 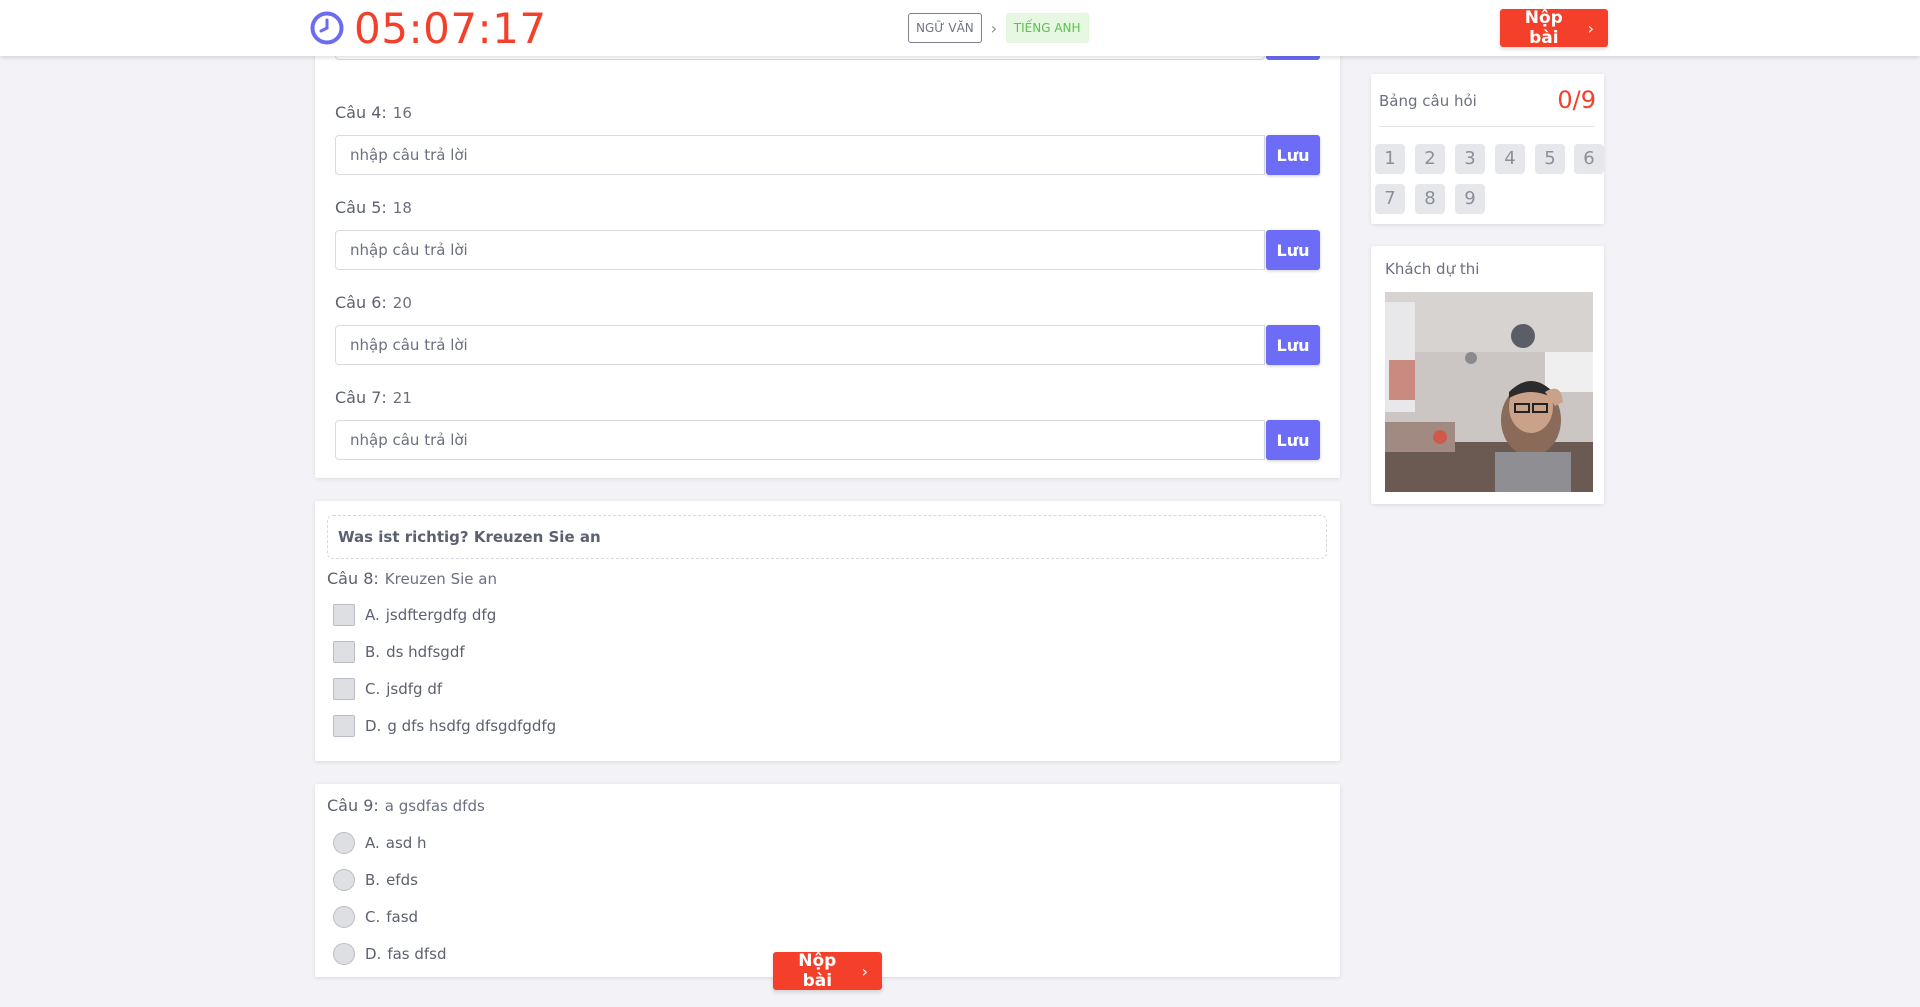 I want to click on question-label: Câu 4: 16, so click(x=373, y=112).